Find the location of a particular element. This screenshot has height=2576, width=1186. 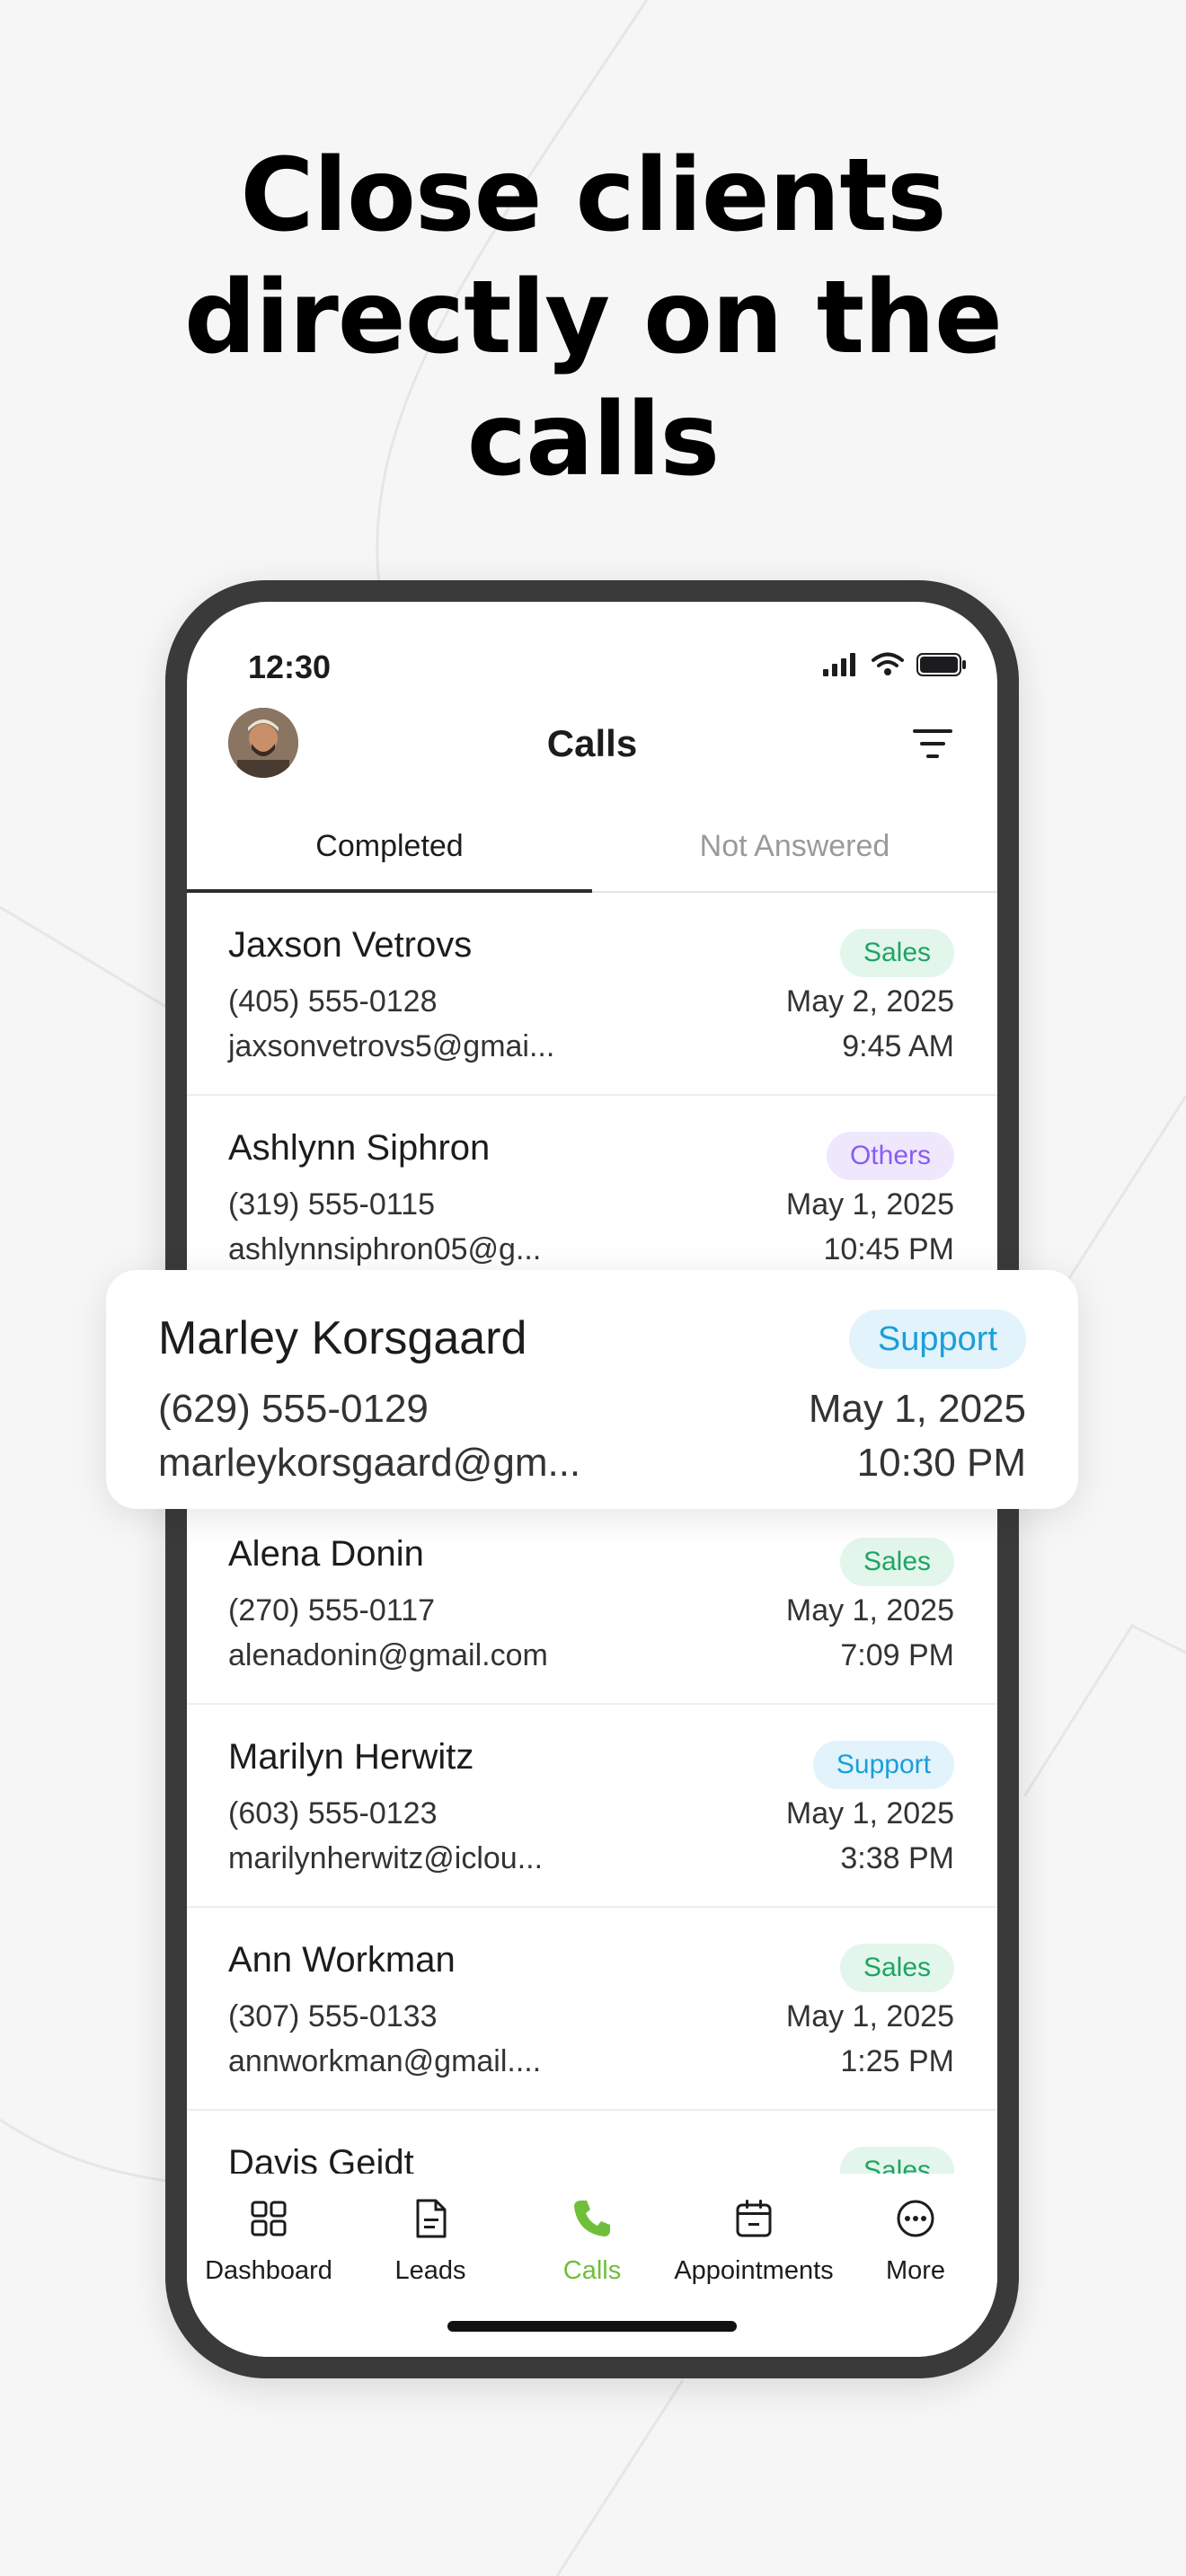

contact-name: Ann Workman is located at coordinates (342, 1960).